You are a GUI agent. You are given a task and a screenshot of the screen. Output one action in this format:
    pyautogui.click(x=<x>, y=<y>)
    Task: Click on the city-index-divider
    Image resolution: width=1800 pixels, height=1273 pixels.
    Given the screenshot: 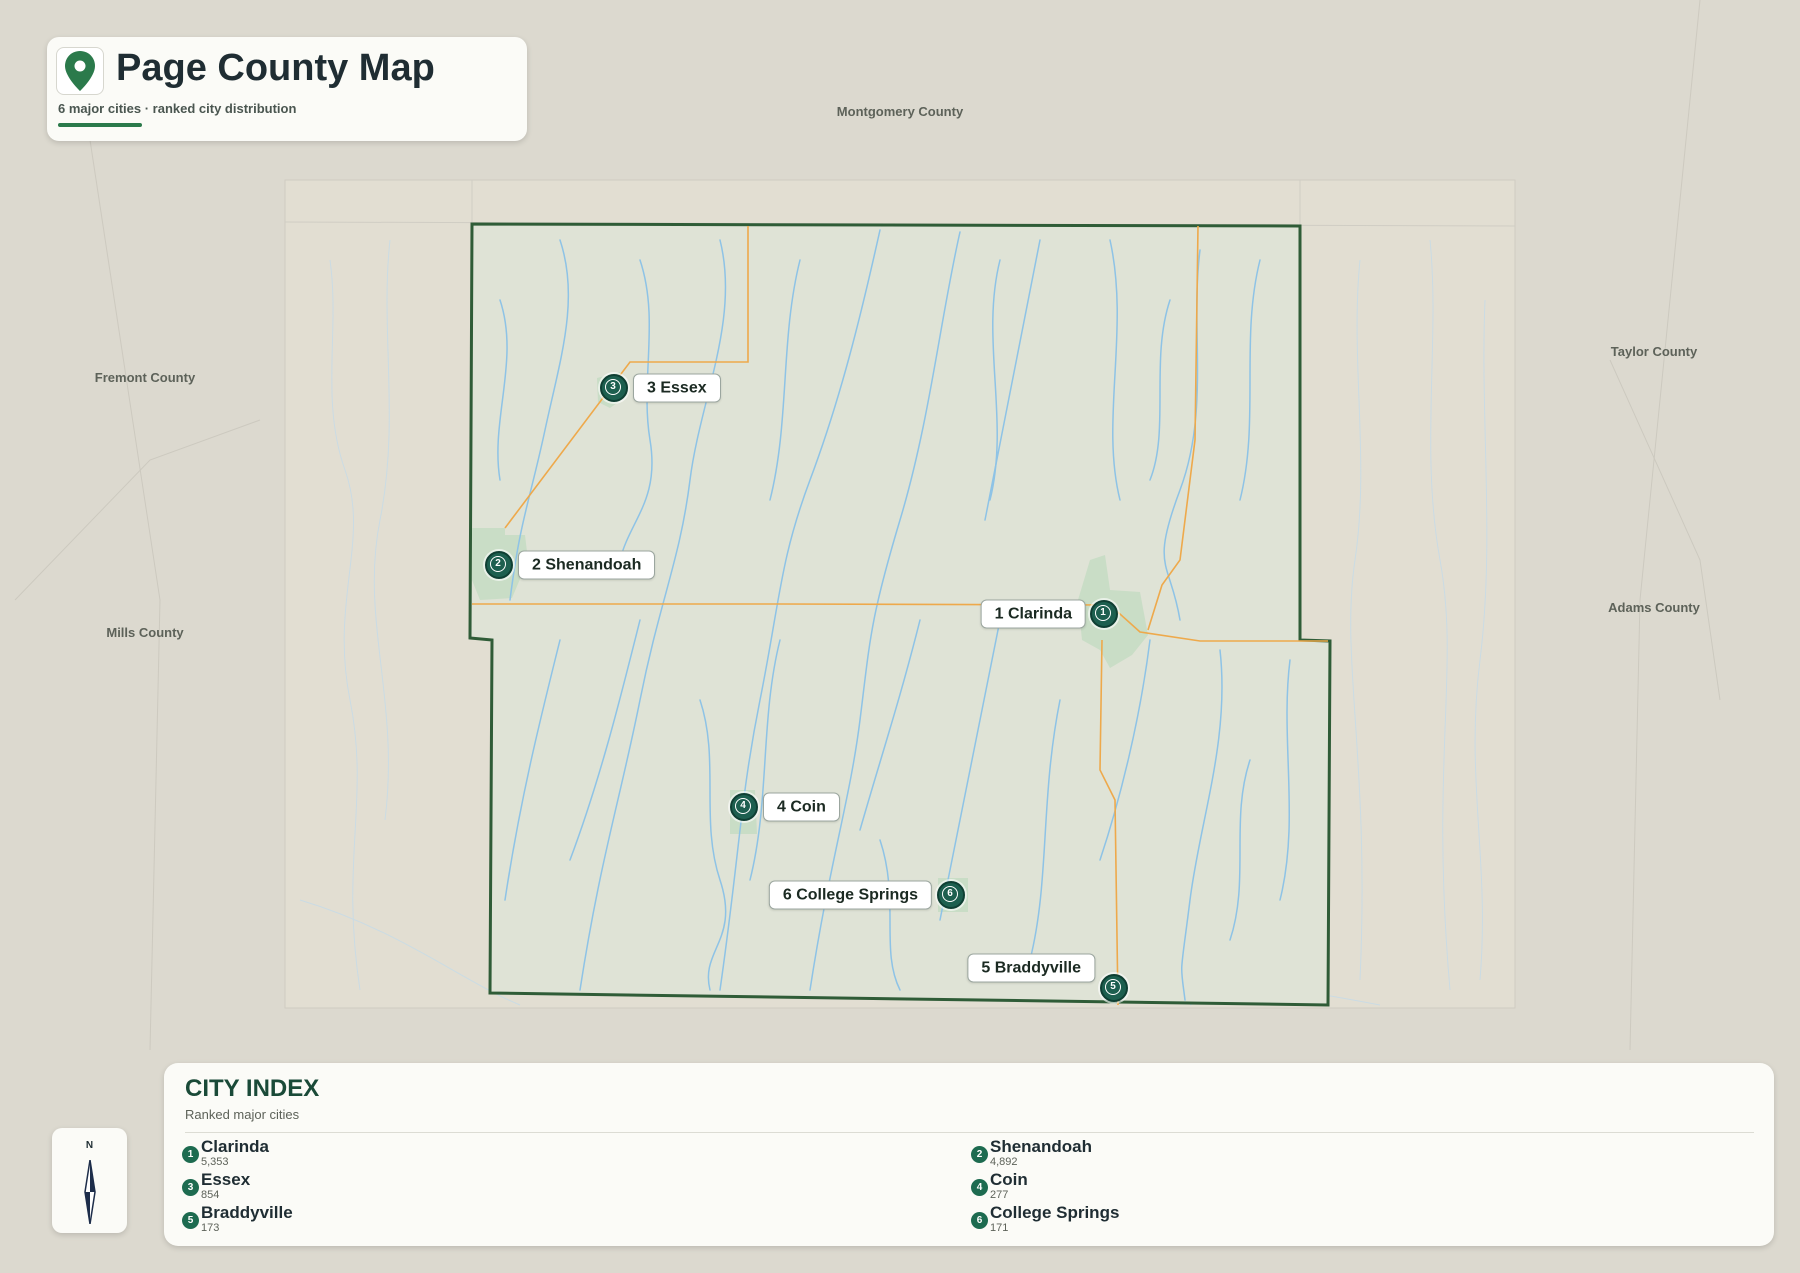 What is the action you would take?
    pyautogui.click(x=969, y=1132)
    